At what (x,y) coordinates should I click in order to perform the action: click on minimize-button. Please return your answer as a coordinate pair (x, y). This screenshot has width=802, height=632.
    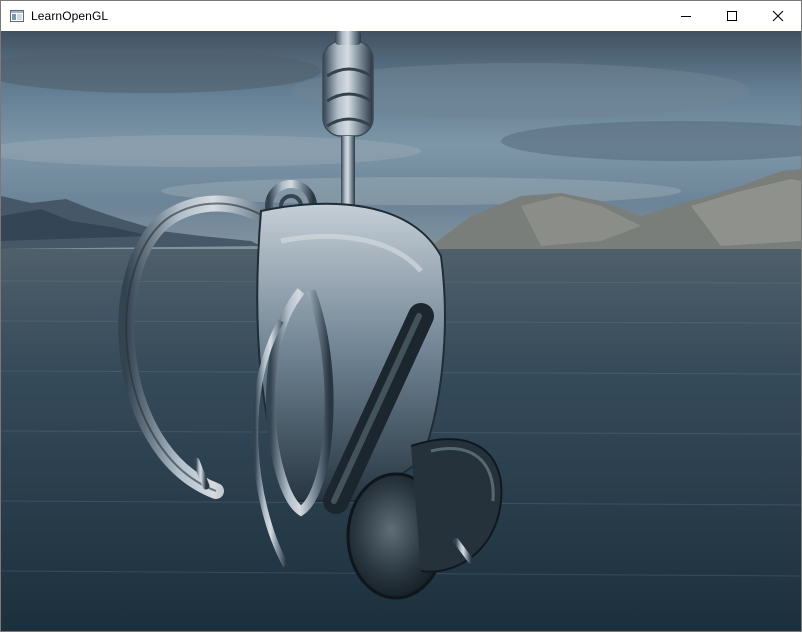
    Looking at the image, I should click on (686, 16).